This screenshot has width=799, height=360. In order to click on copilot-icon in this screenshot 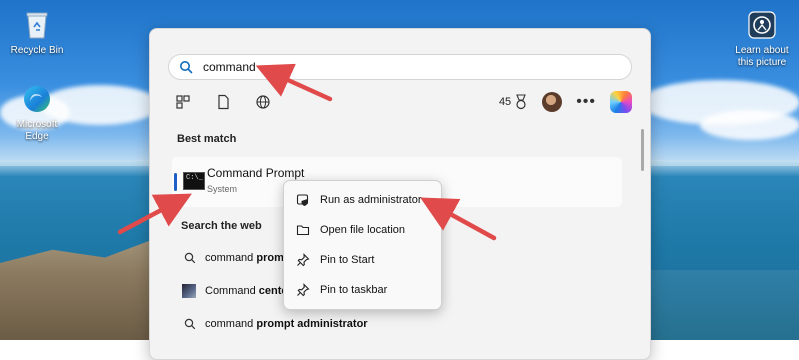, I will do `click(621, 102)`.